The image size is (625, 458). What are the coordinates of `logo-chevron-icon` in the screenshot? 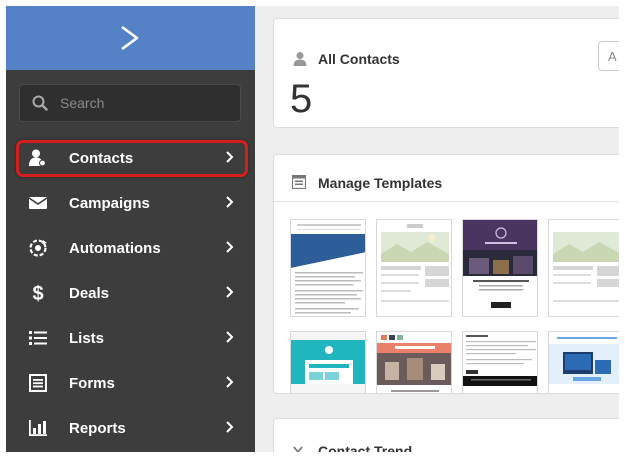 It's located at (130, 38).